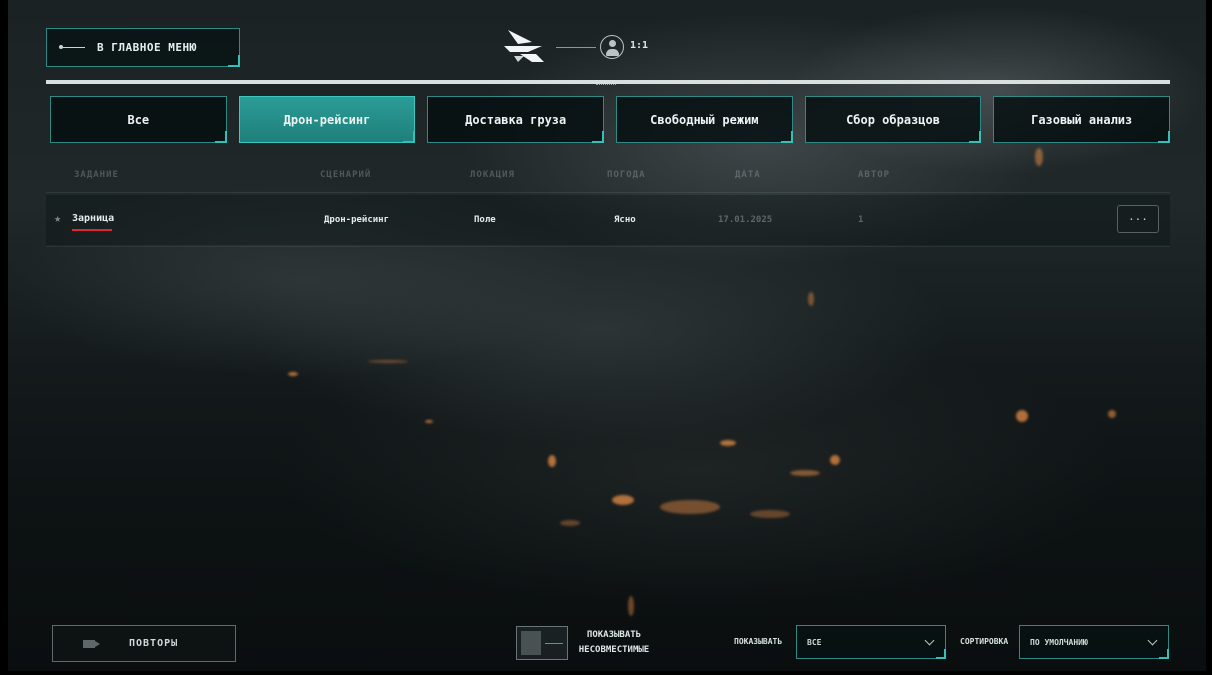 This screenshot has height=675, width=1212. I want to click on table-divider-bottom, so click(608, 246).